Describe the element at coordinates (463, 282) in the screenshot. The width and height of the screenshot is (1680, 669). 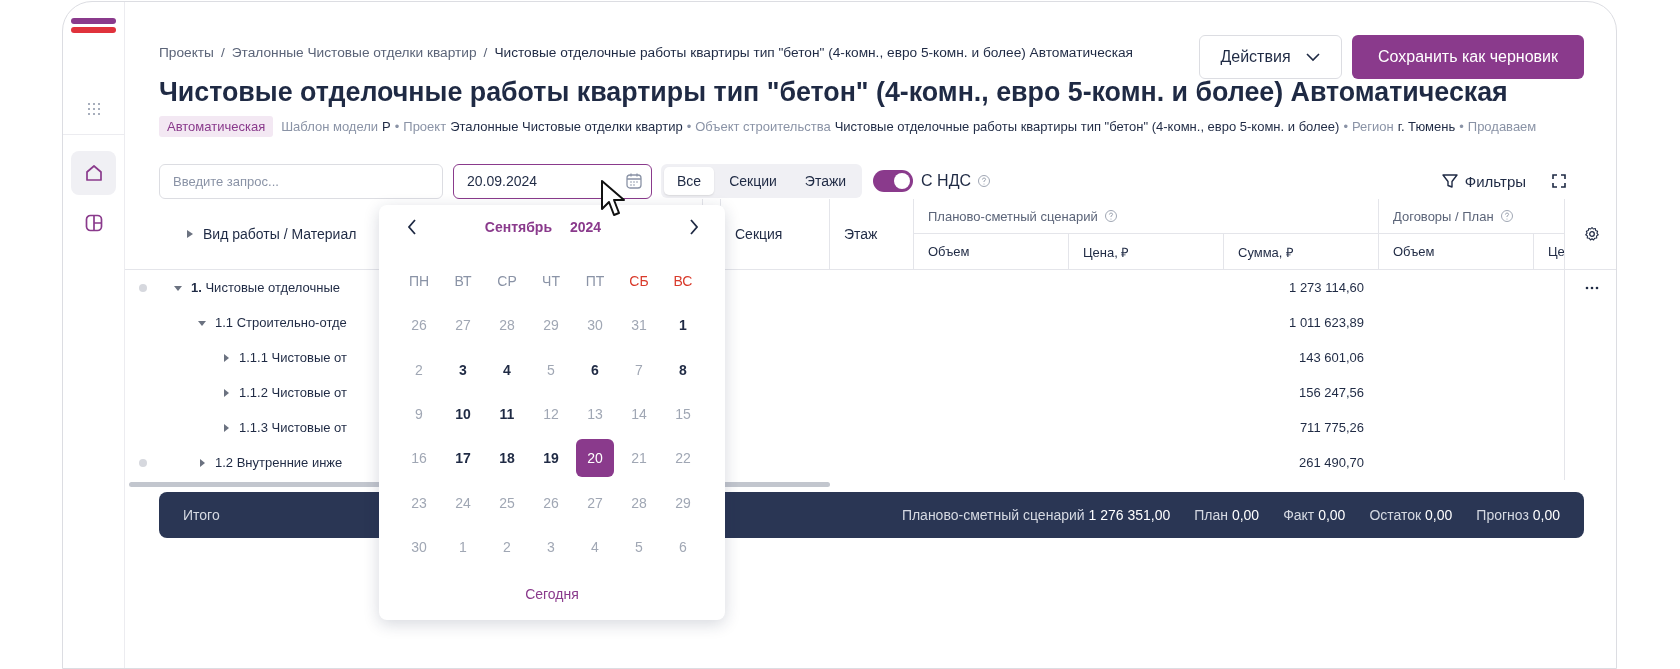
I see `weekday-label: ВТ` at that location.